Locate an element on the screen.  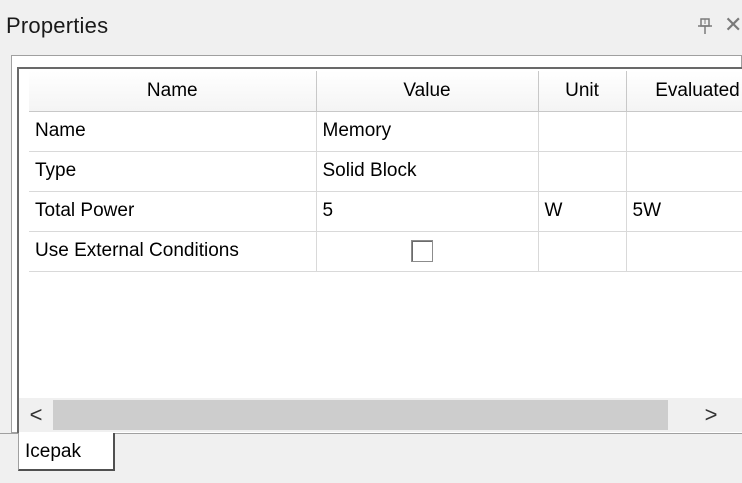
chevron-right-icon: > is located at coordinates (711, 415).